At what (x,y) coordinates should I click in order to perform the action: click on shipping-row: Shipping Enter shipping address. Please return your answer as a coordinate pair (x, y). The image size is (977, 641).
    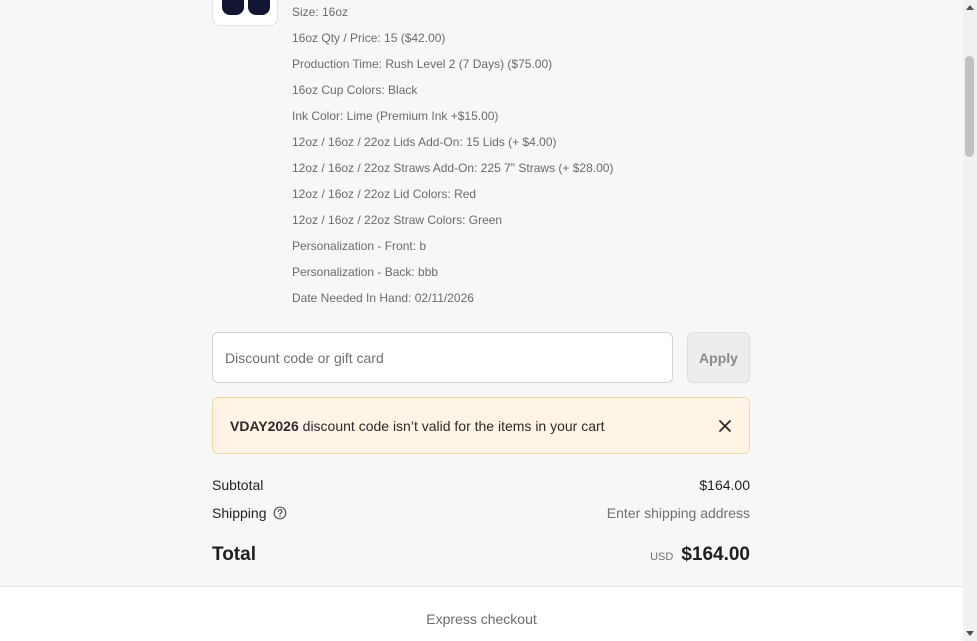
    Looking at the image, I should click on (481, 513).